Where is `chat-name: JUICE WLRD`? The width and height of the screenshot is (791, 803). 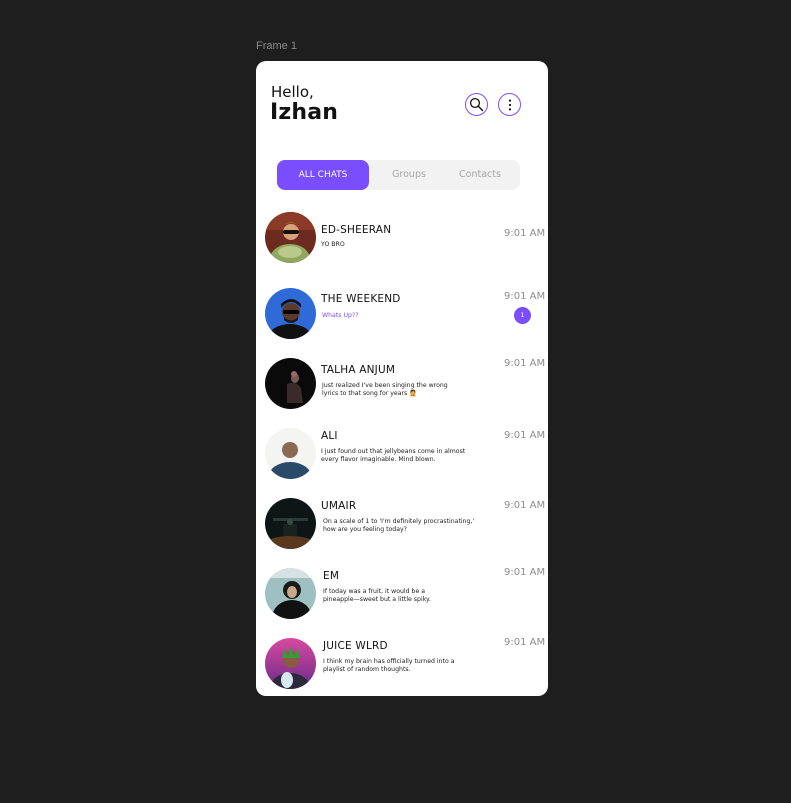 chat-name: JUICE WLRD is located at coordinates (355, 646).